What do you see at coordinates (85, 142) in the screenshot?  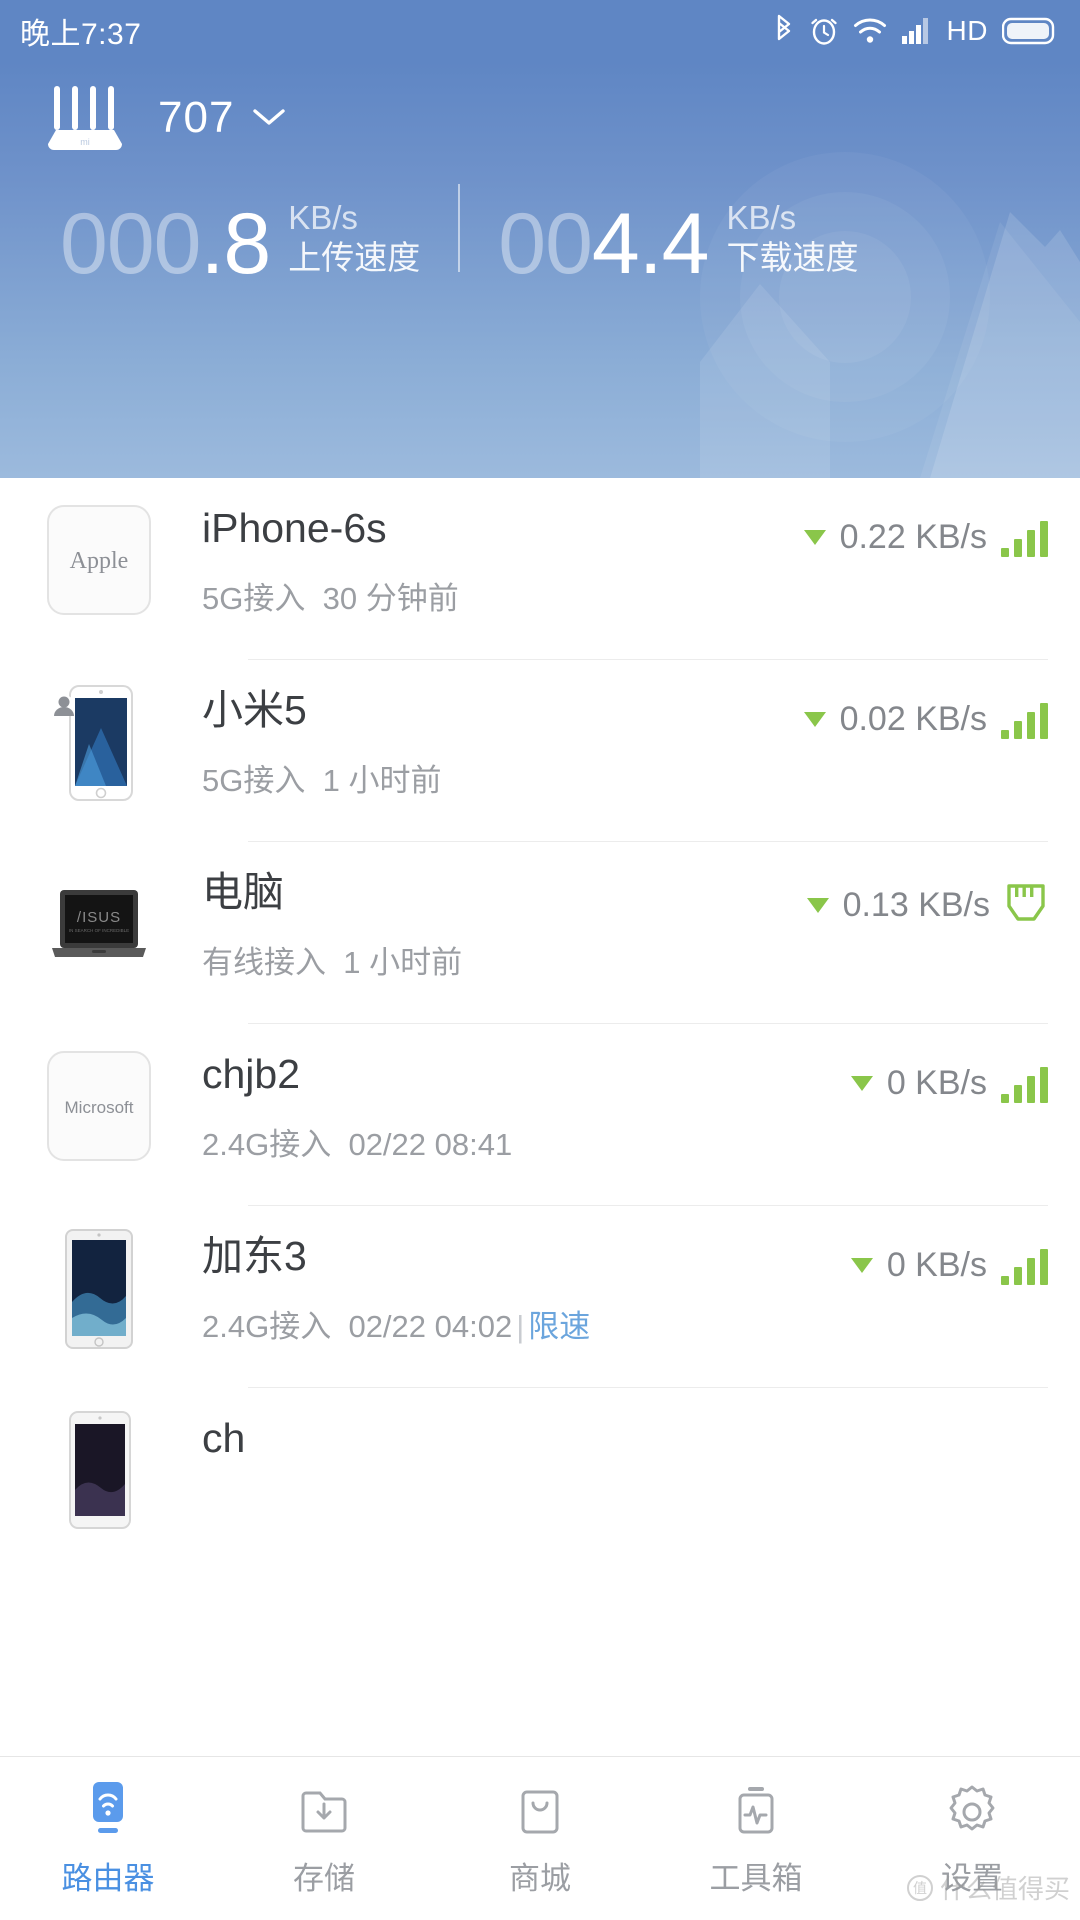 I see `svg-text: mi` at bounding box center [85, 142].